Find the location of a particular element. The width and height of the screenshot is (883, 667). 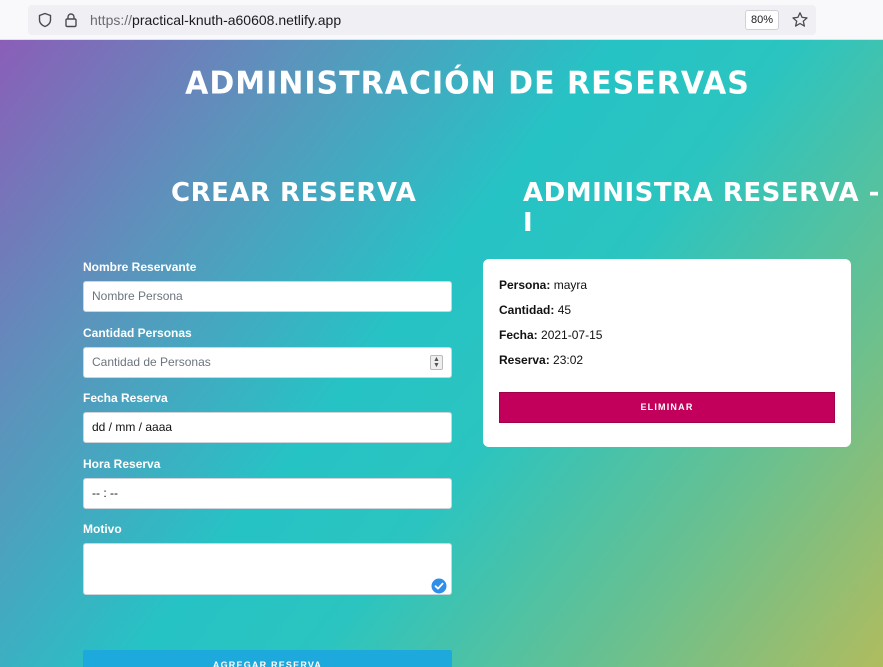

create-section-title: CREAR RESERVA is located at coordinates (294, 193).